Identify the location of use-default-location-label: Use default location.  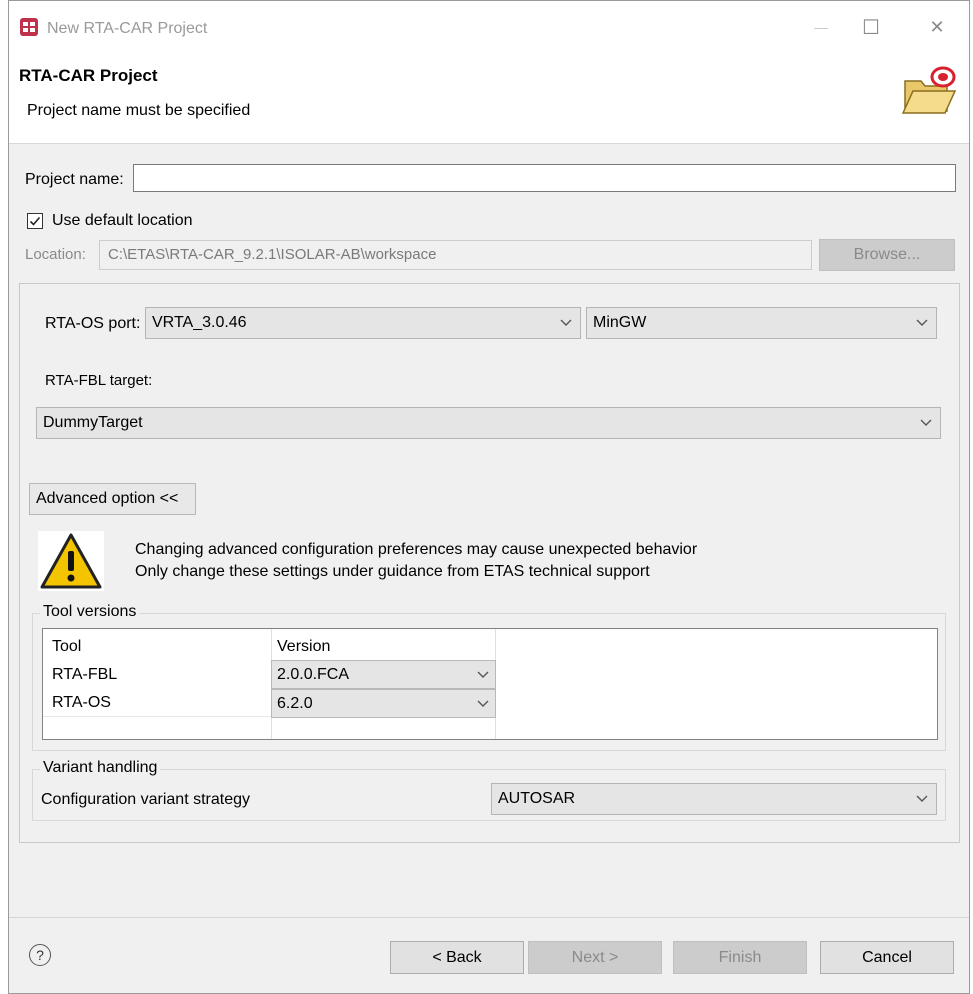
(122, 220).